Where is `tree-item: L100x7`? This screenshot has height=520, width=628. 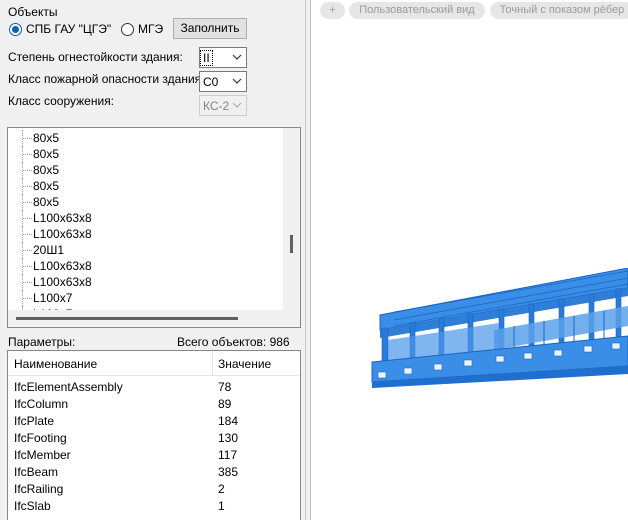 tree-item: L100x7 is located at coordinates (146, 298).